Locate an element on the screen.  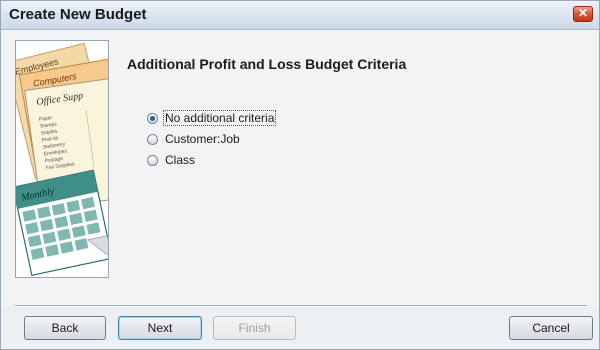
close-button: ✕ is located at coordinates (583, 14).